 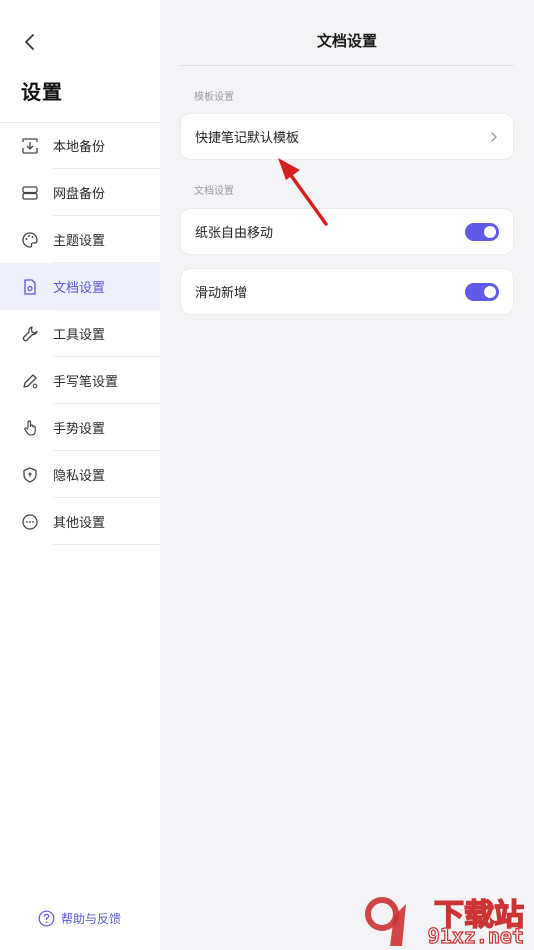 I want to click on sidebar-item-label: 网盘备份, so click(x=79, y=194).